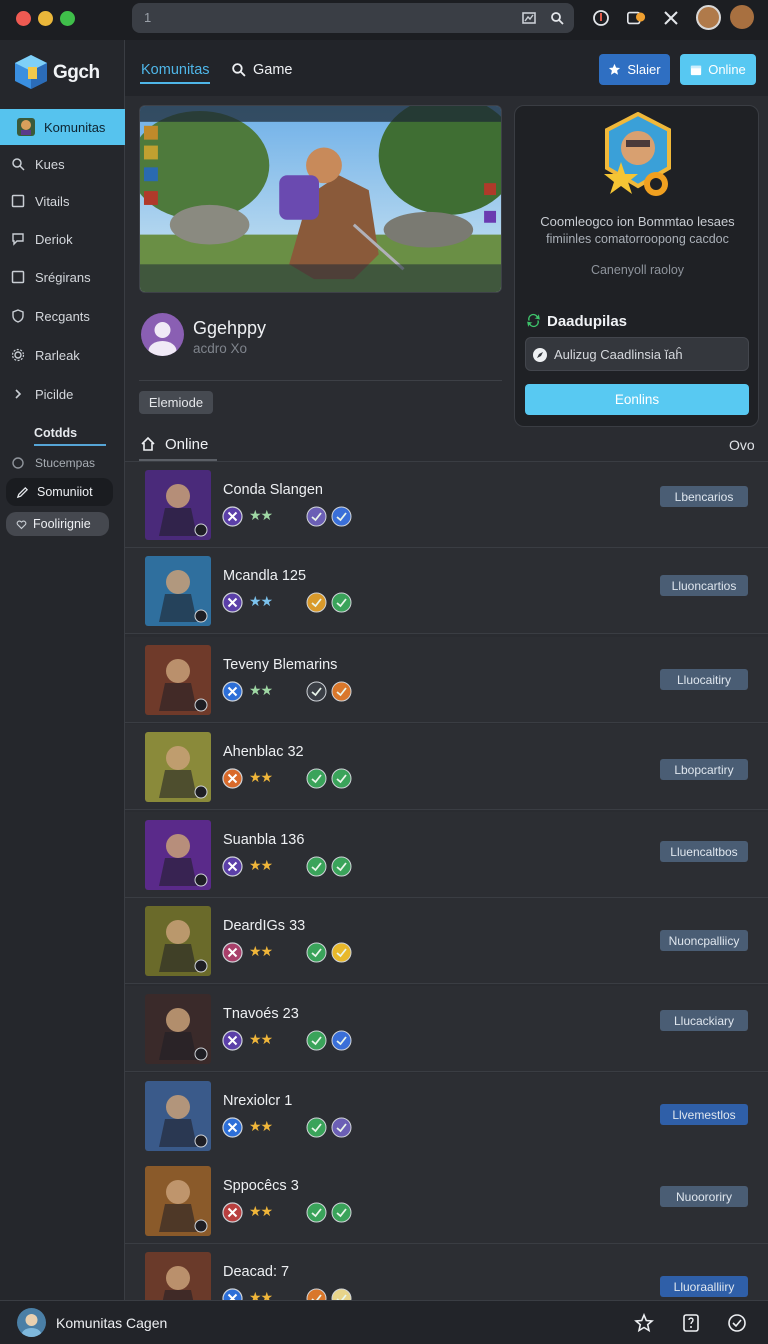 The image size is (768, 1344). What do you see at coordinates (446, 1283) in the screenshot?
I see `list-item: Deacad: 7 ★★ Lluoraalliiry` at bounding box center [446, 1283].